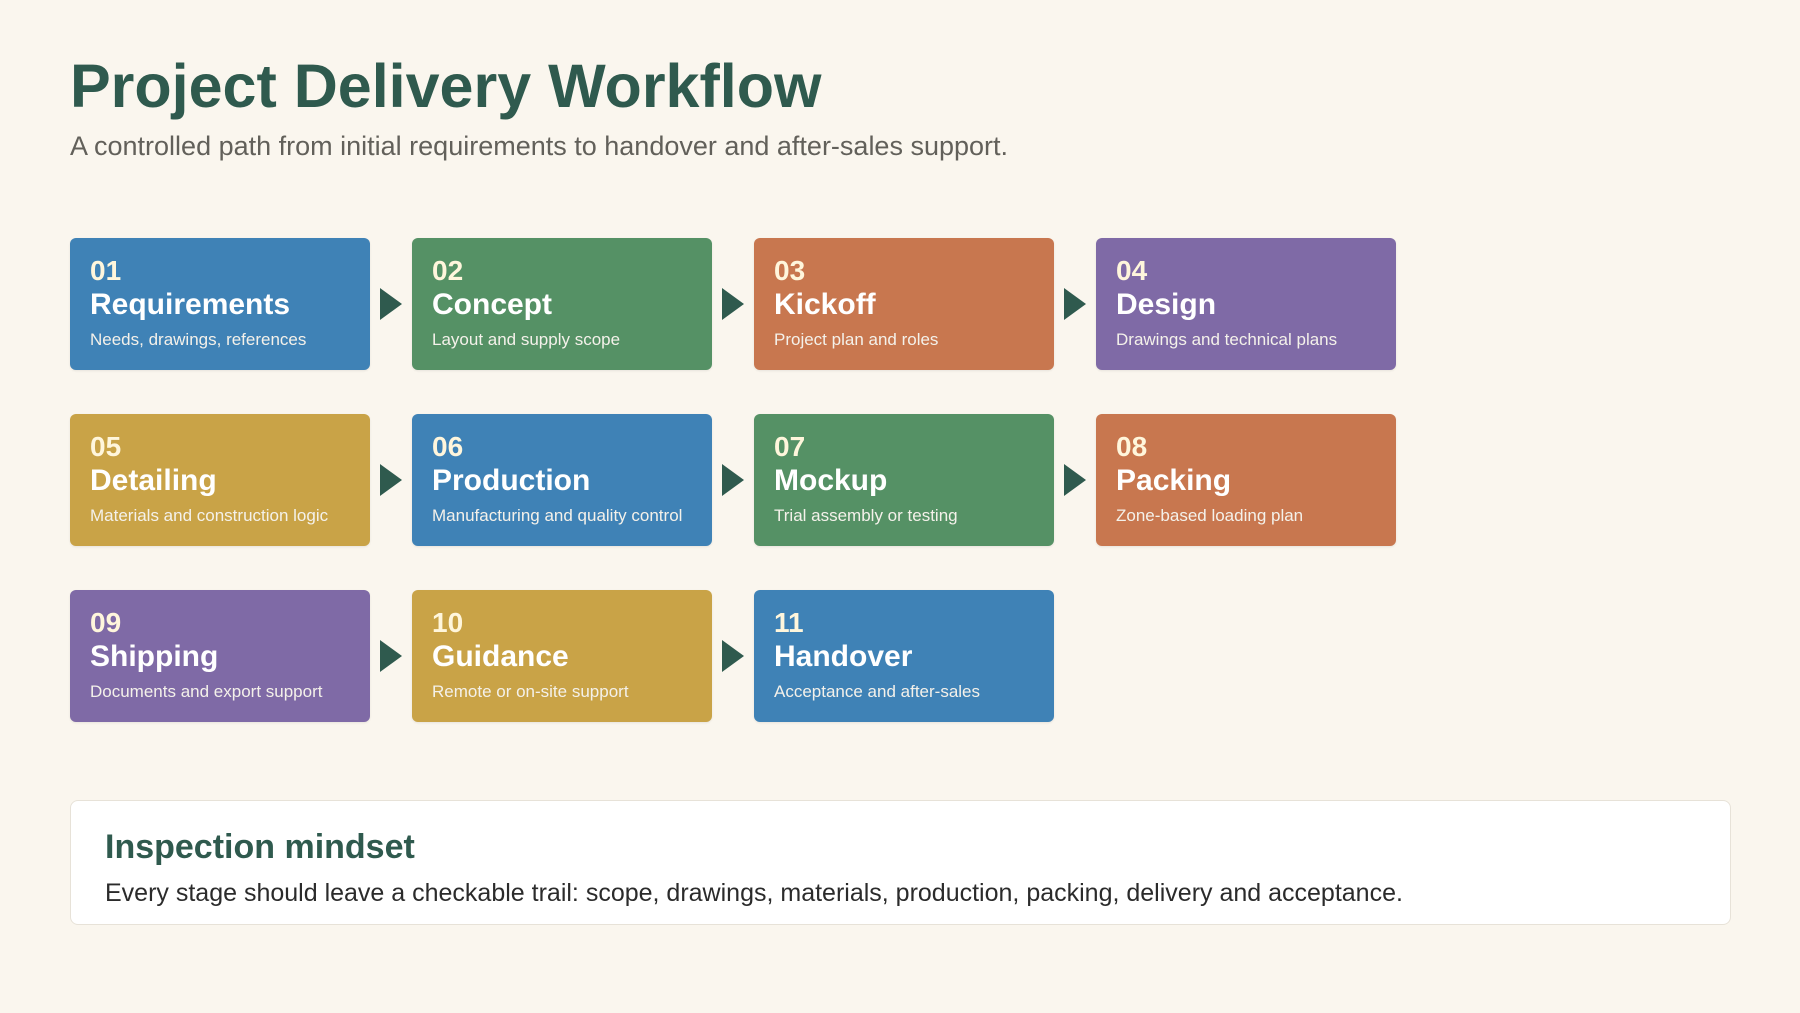 Image resolution: width=1800 pixels, height=1013 pixels. What do you see at coordinates (220, 656) in the screenshot?
I see `step-card-shipping: 09 Shipping Documents and export support` at bounding box center [220, 656].